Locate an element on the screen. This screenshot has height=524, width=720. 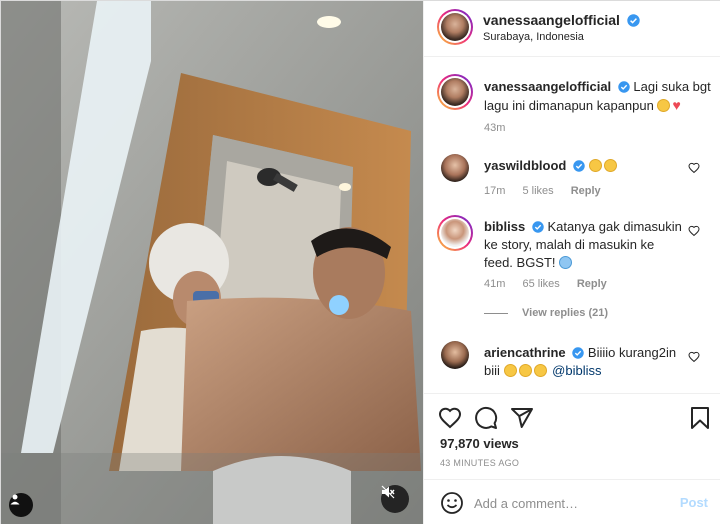
comment-text: yaswildblood is located at coordinates (584, 166).